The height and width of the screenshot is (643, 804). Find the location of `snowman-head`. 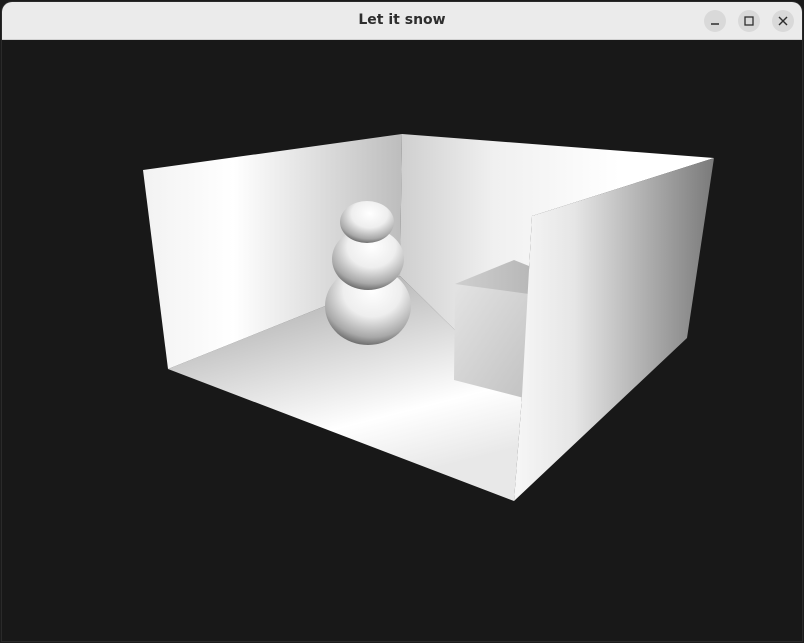

snowman-head is located at coordinates (367, 222).